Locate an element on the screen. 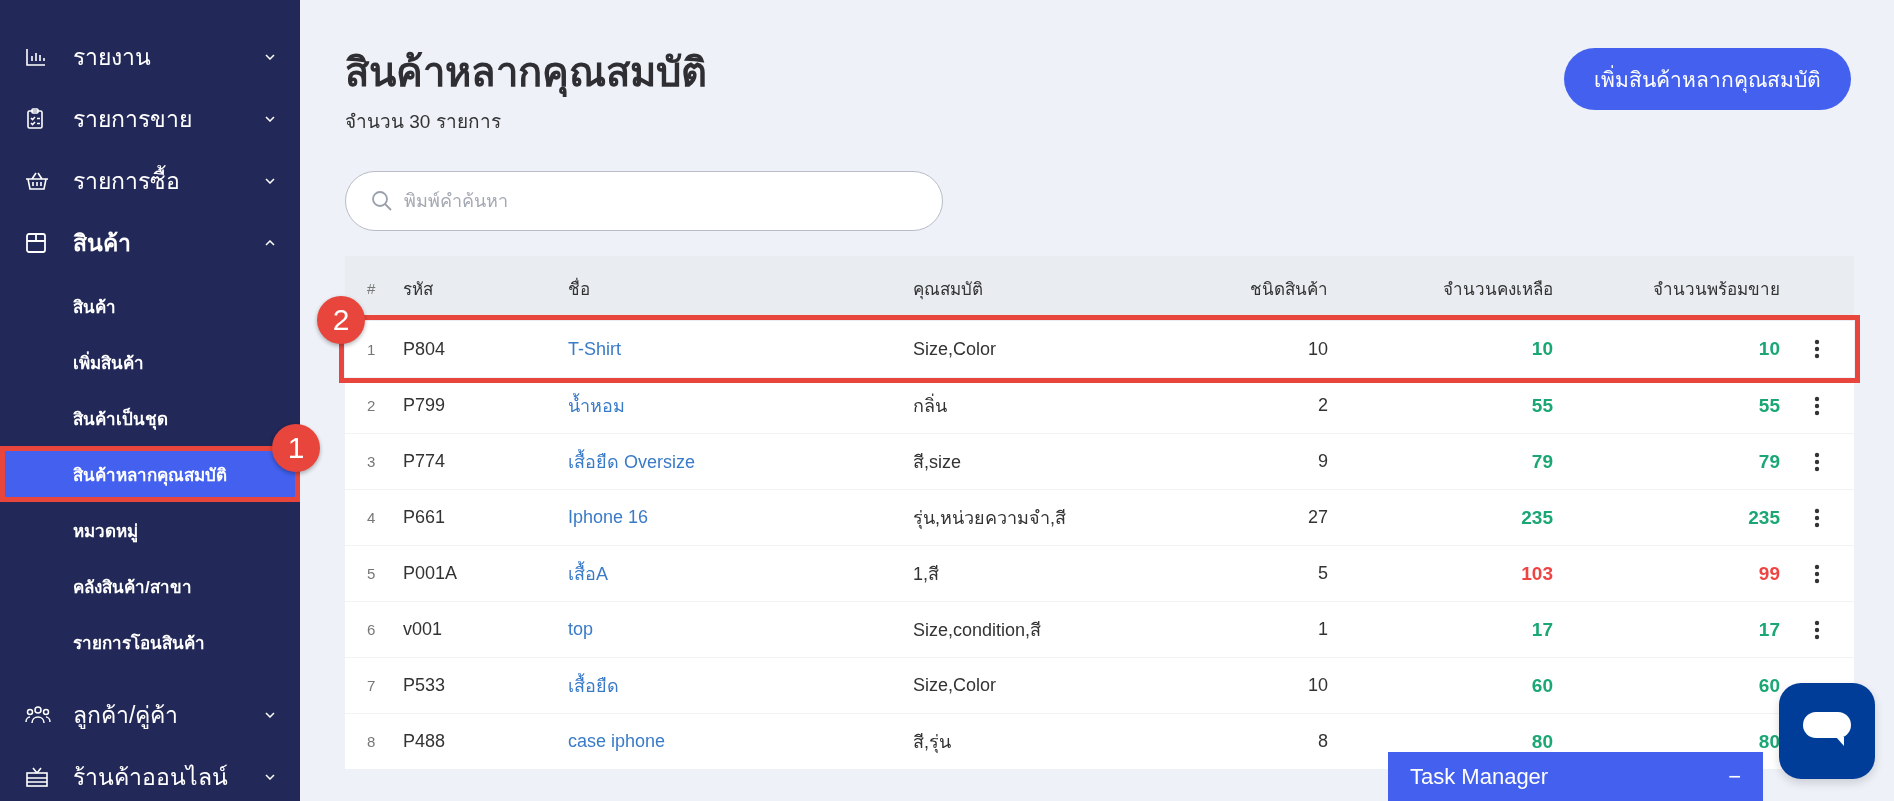 This screenshot has width=1894, height=801. add-button: เพิ่มสินค้าหลากคุณสมบัติ is located at coordinates (1707, 79).